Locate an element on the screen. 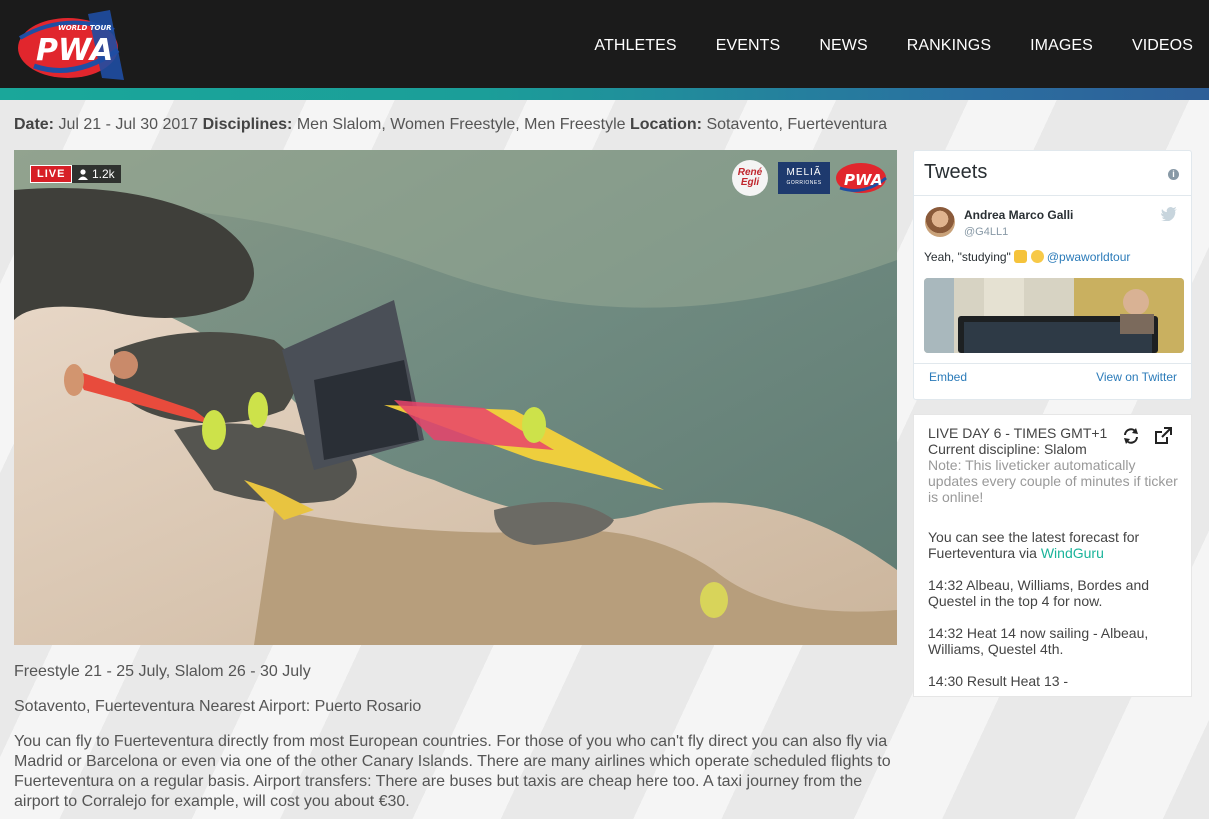  tweet-text-body: Yeah, "studying" is located at coordinates (967, 257).